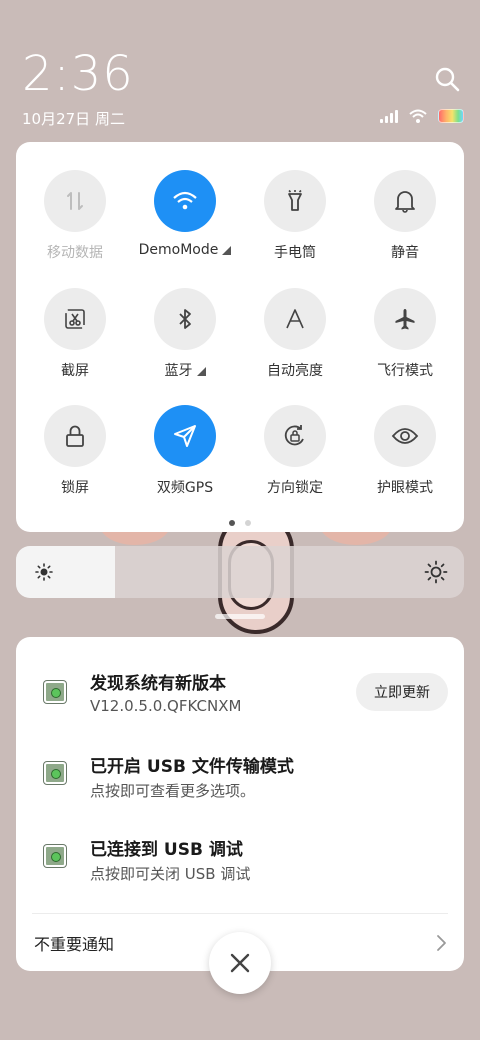 Image resolution: width=480 pixels, height=1040 pixels. I want to click on clear-all-button, so click(240, 963).